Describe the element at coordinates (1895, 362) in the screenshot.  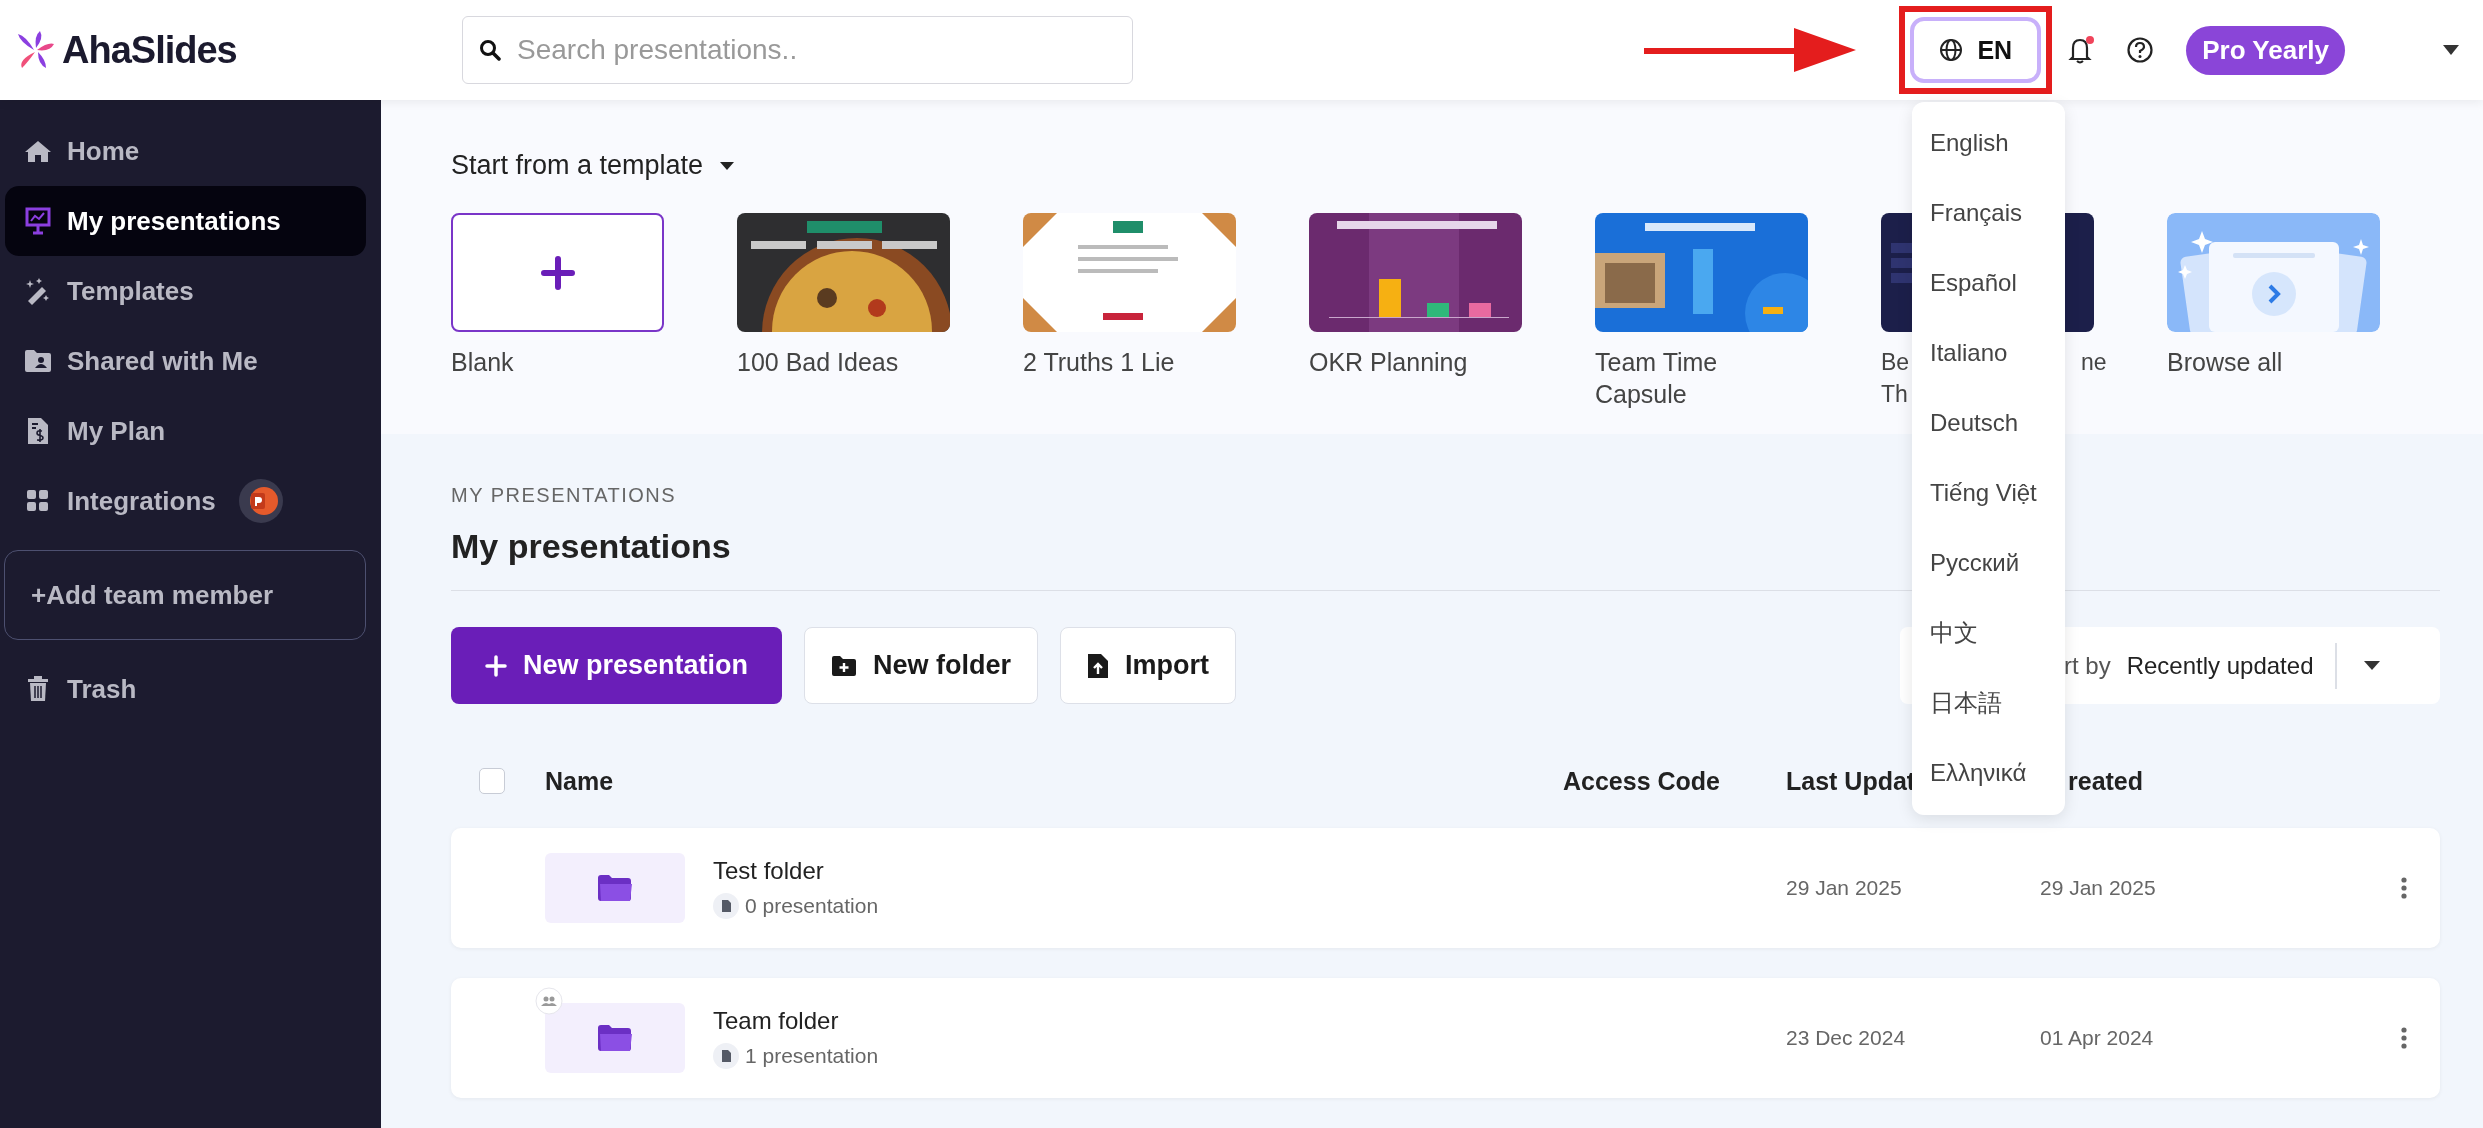
I see `template-name: Be` at that location.